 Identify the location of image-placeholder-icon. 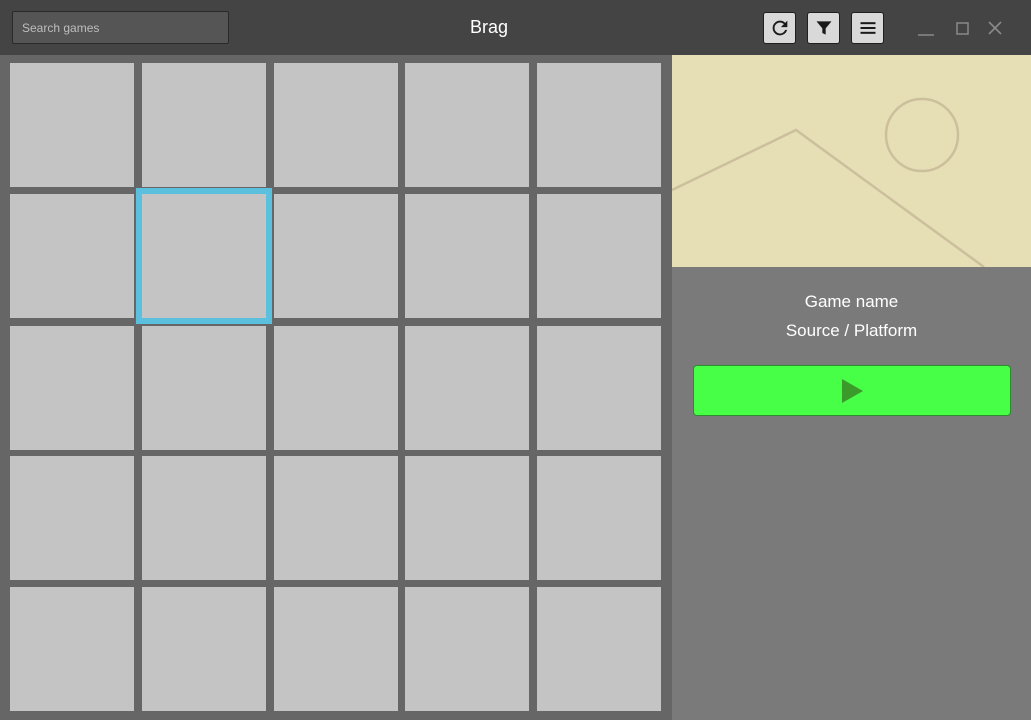
(851, 161).